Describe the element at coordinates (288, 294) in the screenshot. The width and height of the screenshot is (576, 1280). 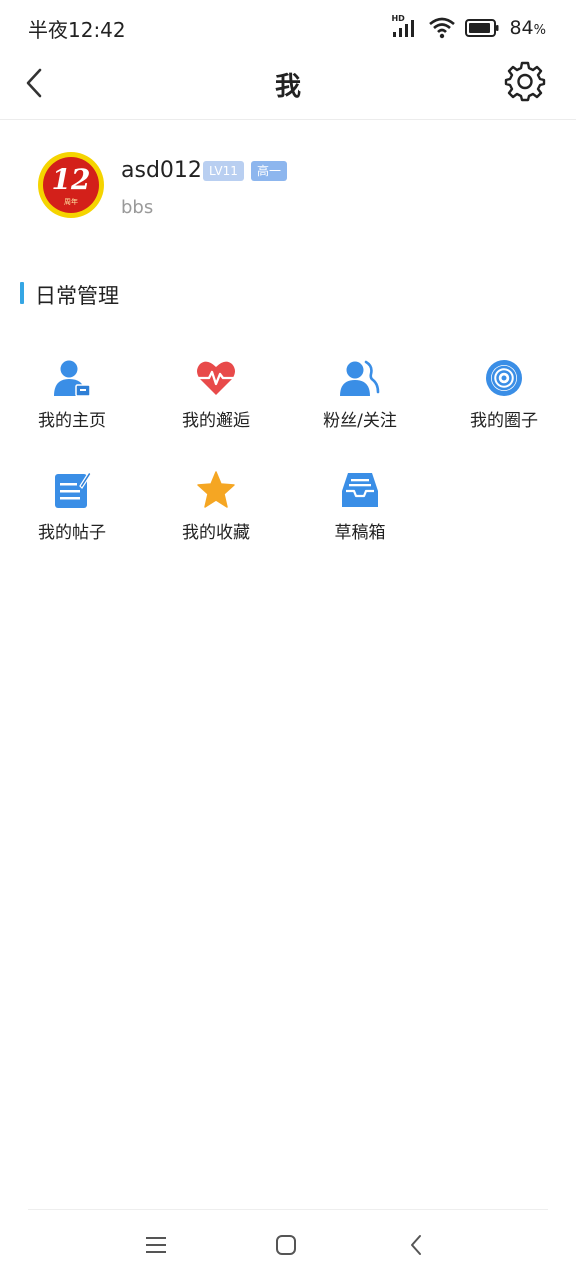
I see `section-header: 日常管理` at that location.